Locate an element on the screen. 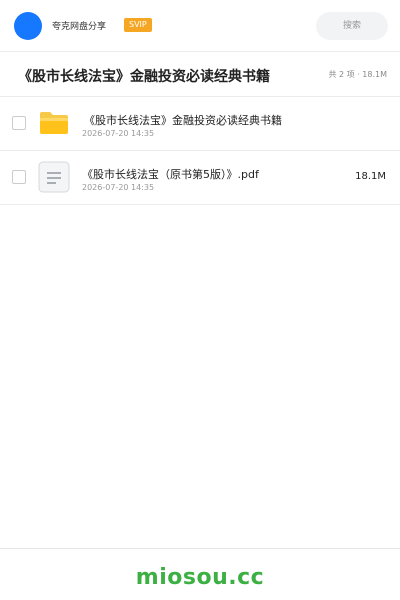 The image size is (400, 600). share-owner-name: 夸克网盘分享 is located at coordinates (79, 27).